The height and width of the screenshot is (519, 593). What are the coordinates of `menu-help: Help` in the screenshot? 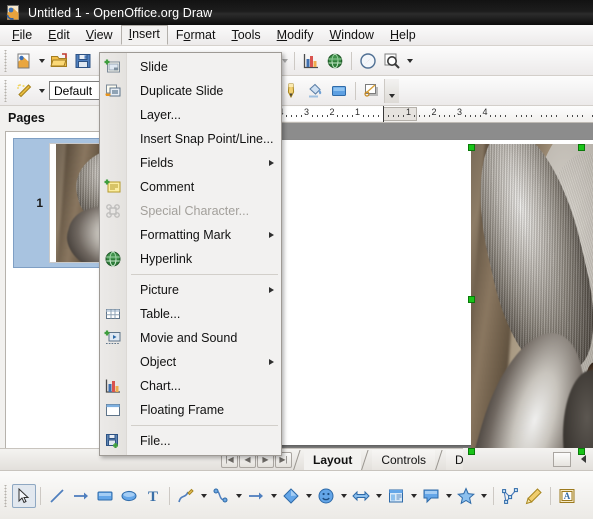 It's located at (403, 35).